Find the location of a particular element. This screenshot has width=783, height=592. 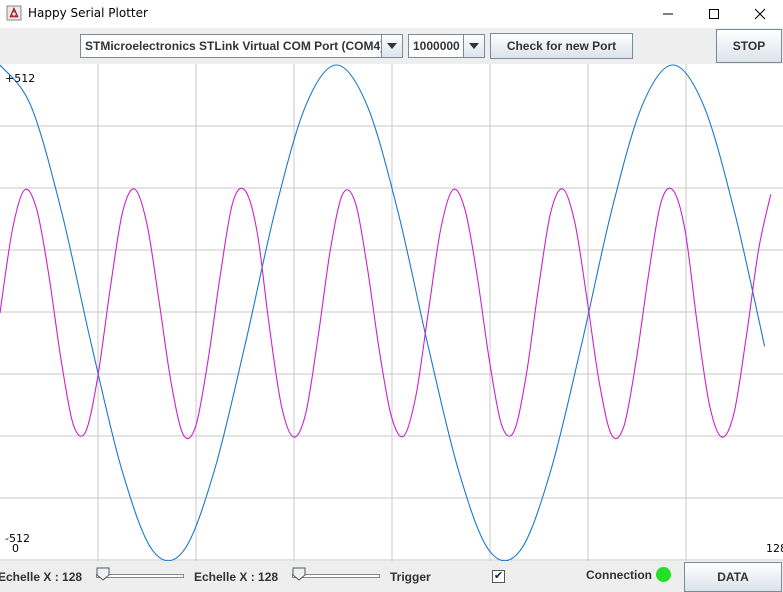

close-icon is located at coordinates (760, 14).